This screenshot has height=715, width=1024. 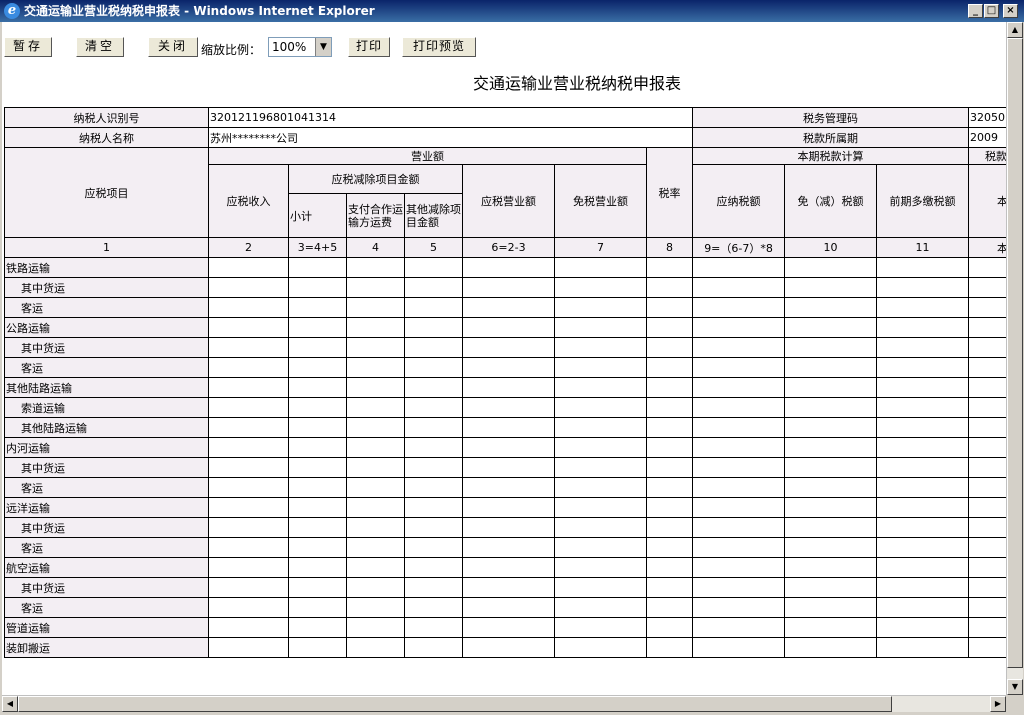 I want to click on maximize-button: □, so click(x=991, y=11).